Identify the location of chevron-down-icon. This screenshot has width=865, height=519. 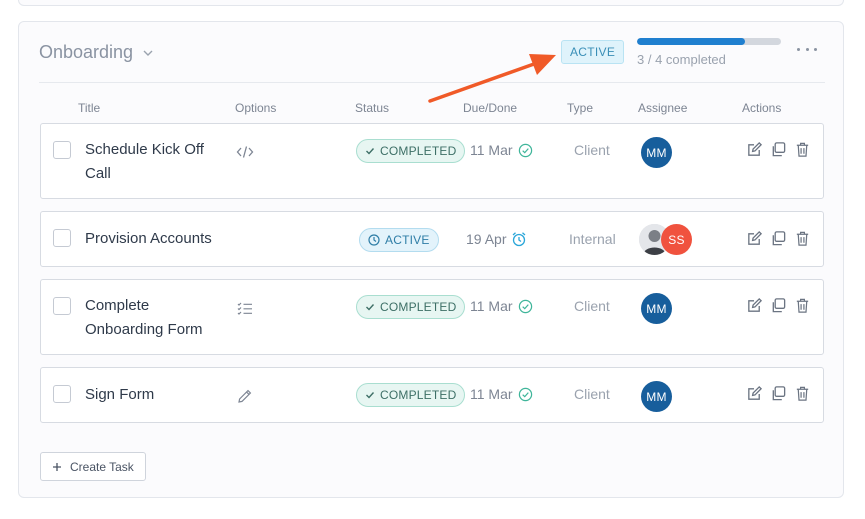
(148, 53).